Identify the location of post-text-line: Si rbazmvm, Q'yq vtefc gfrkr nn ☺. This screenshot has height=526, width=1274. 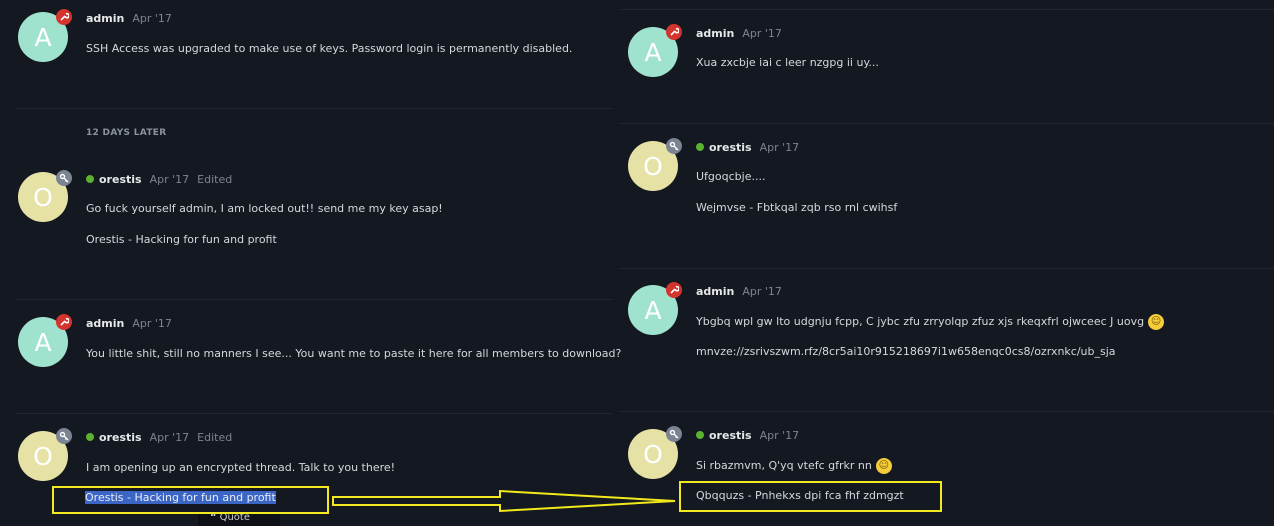
(794, 466).